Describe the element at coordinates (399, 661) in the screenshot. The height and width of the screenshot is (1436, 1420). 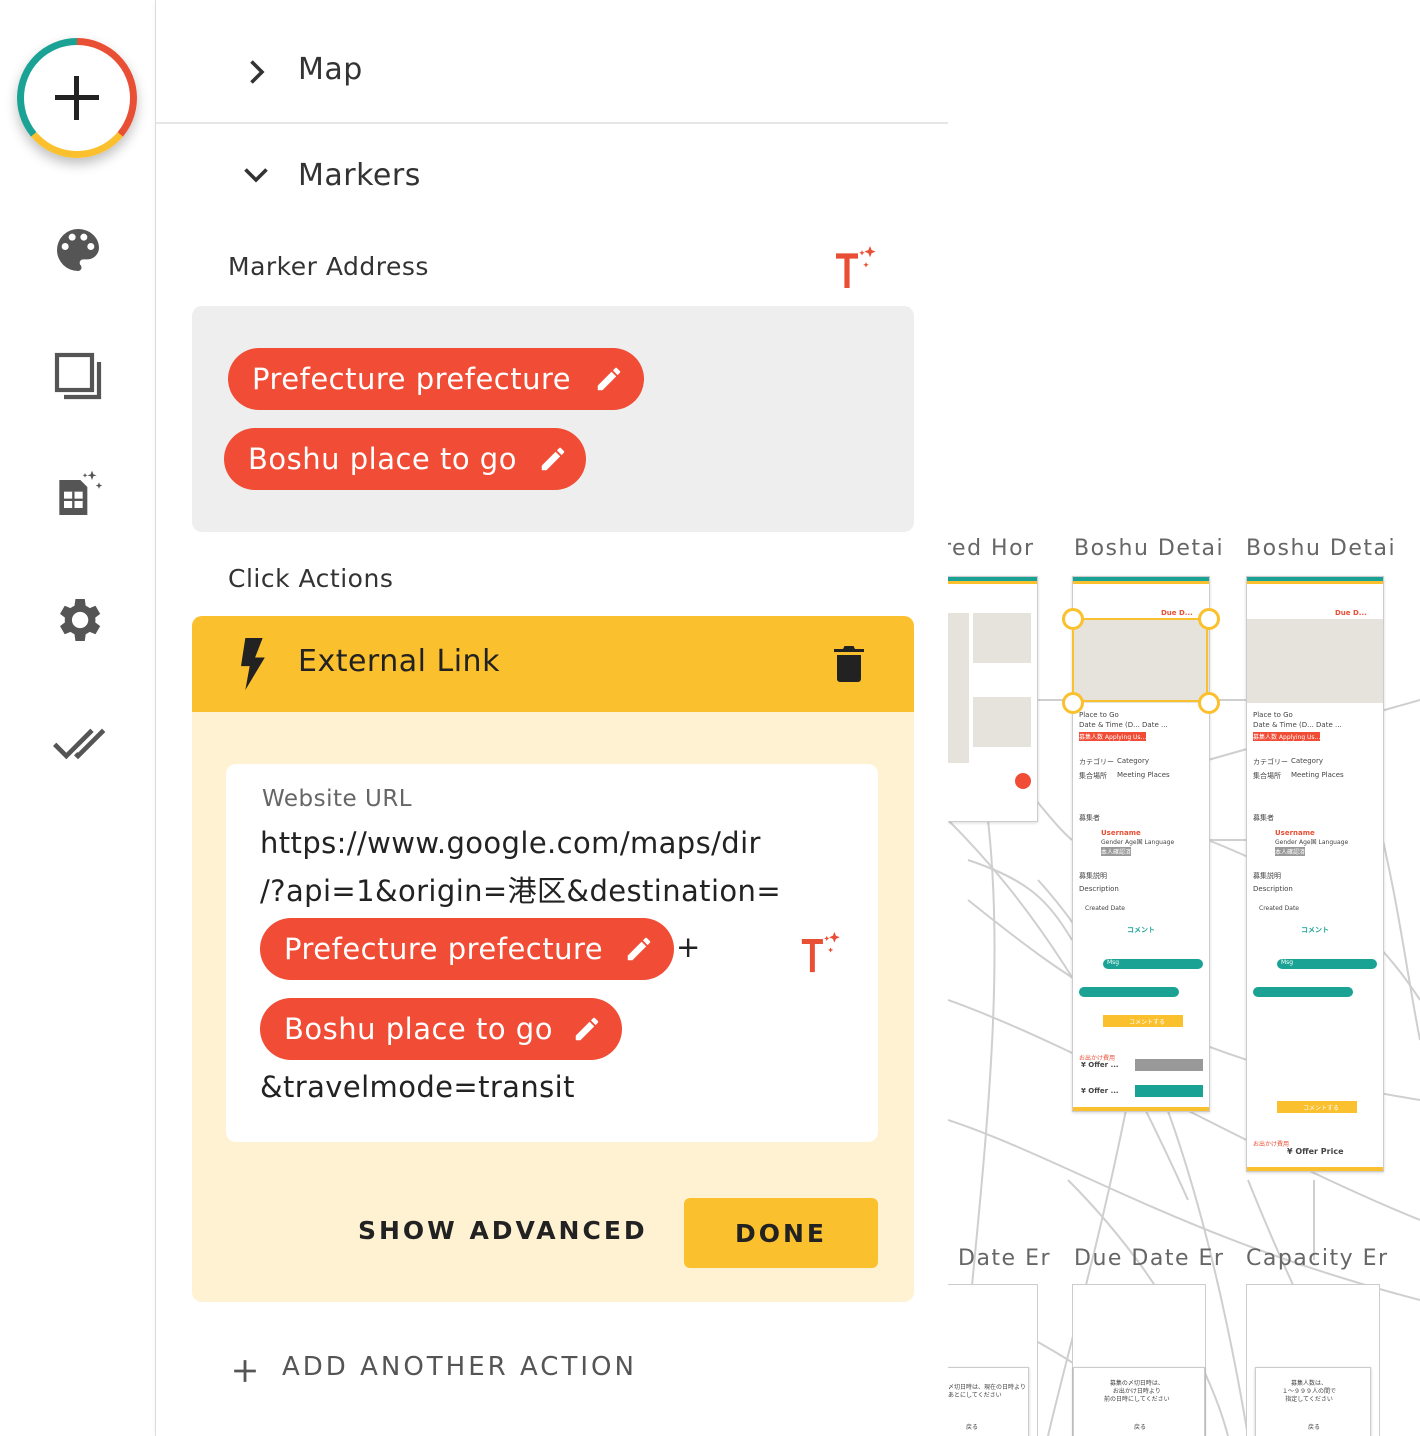
I see `action-title: External Link` at that location.